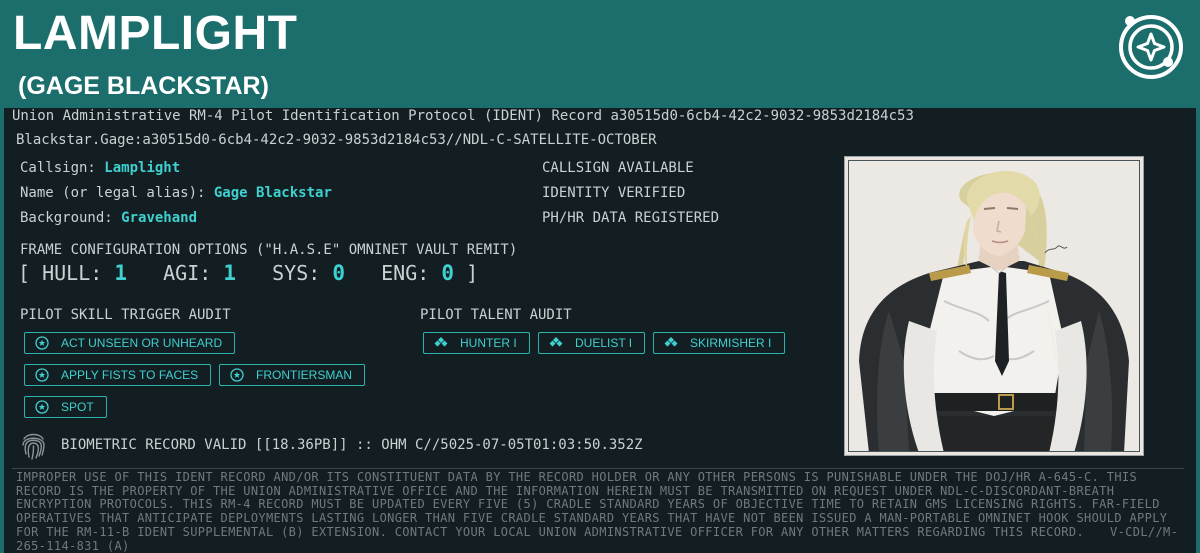 This screenshot has width=1200, height=553. Describe the element at coordinates (58, 168) in the screenshot. I see `callsign-label: Callsign:` at that location.